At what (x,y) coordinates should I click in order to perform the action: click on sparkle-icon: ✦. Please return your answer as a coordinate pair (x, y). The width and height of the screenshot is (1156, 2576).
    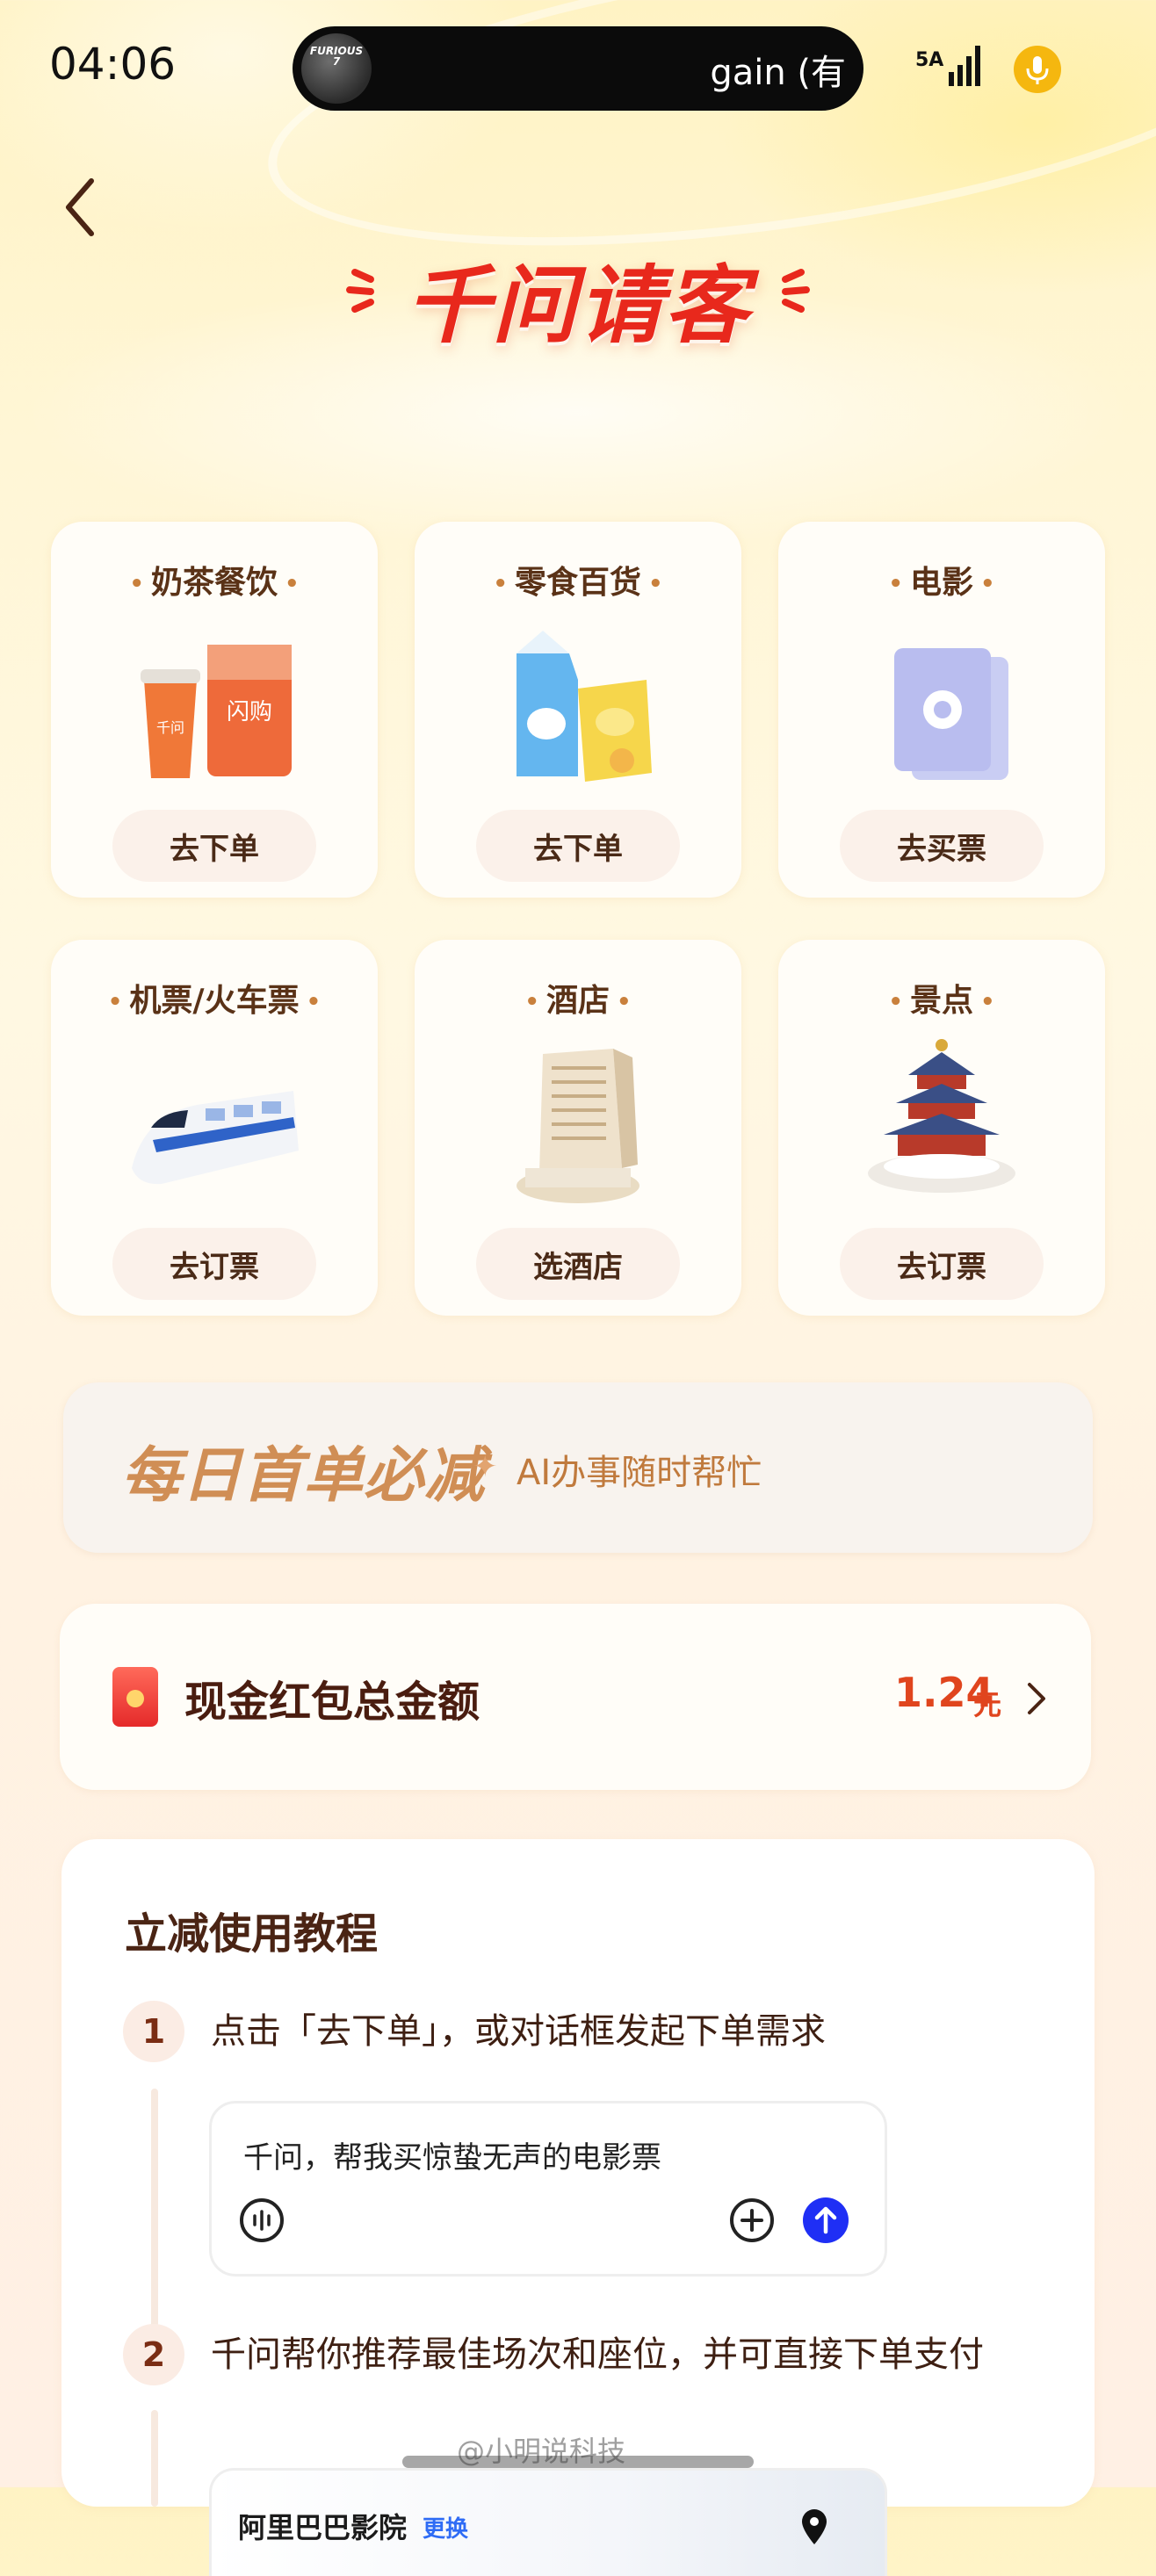
    Looking at the image, I should click on (485, 1466).